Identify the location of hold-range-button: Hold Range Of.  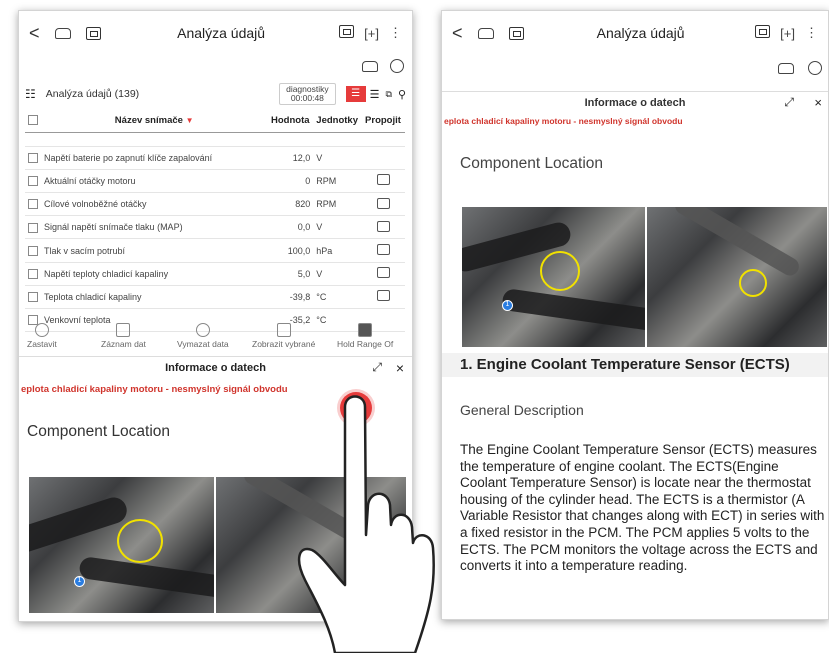
(365, 336).